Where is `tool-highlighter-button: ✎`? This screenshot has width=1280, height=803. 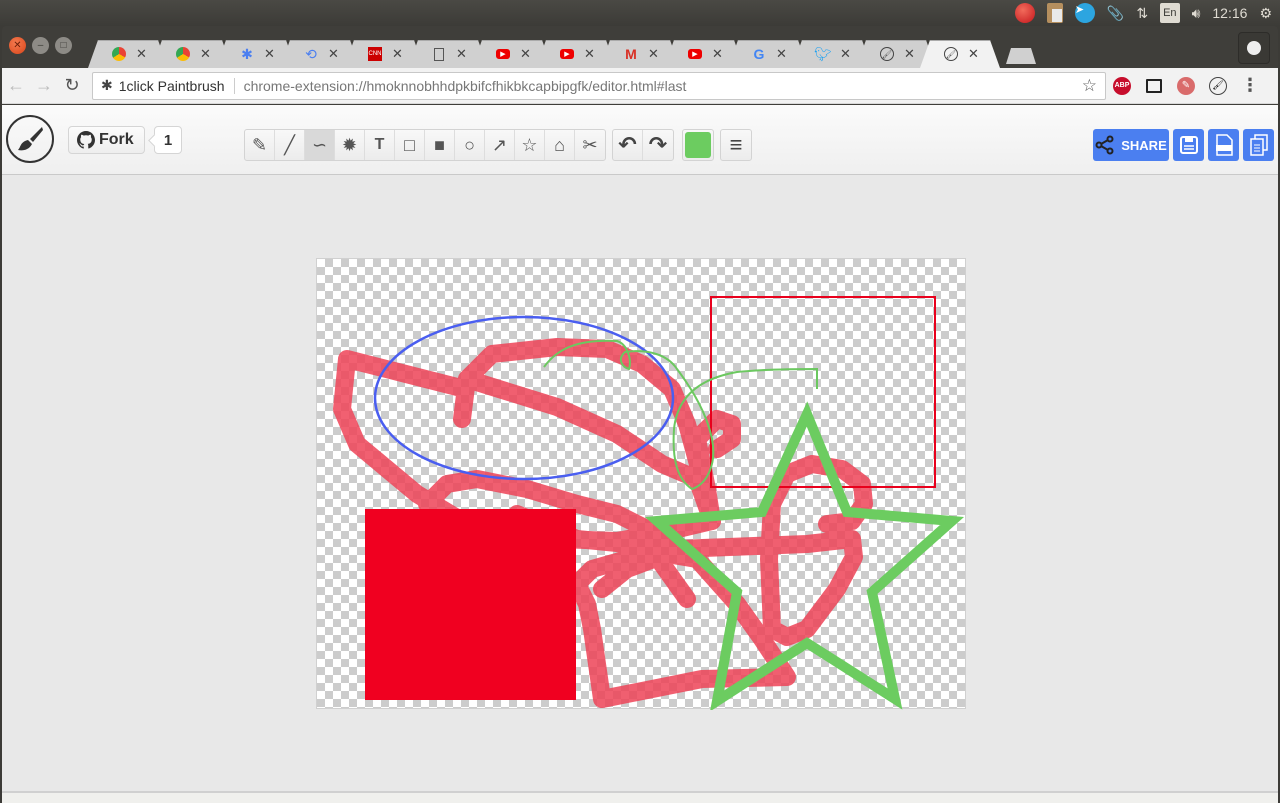
tool-highlighter-button: ✎ is located at coordinates (260, 145).